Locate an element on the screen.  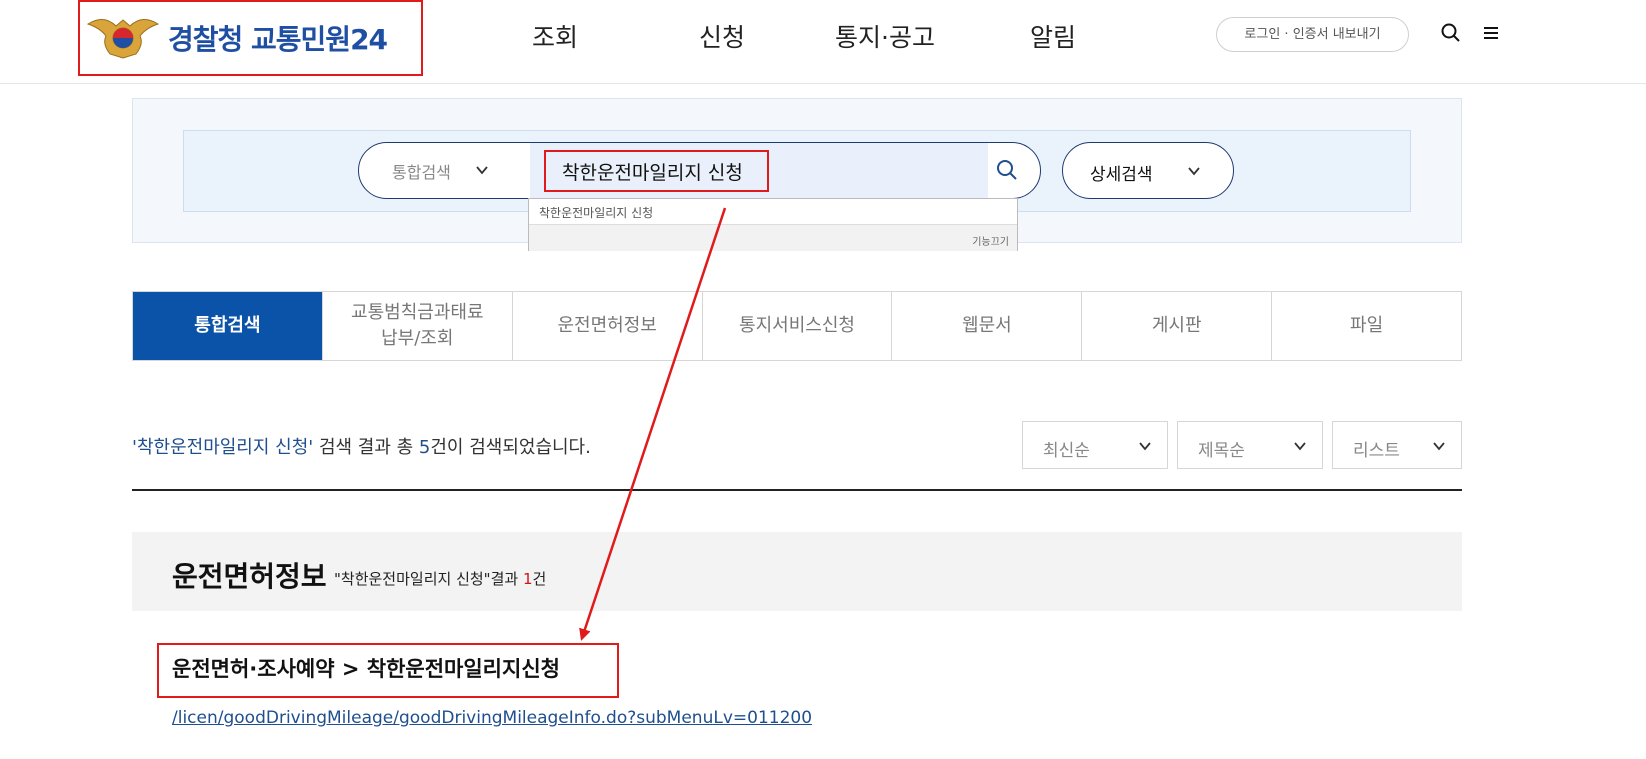
category-title: 운전면허정보 is located at coordinates (249, 576).